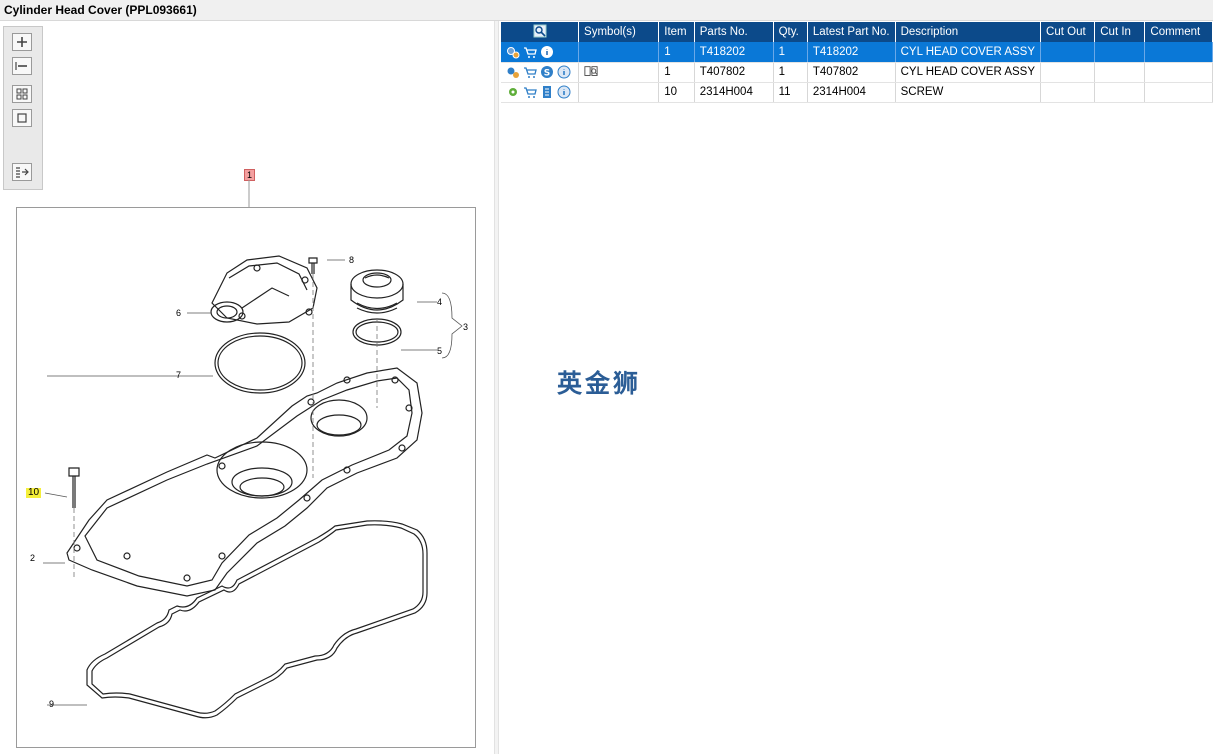 Image resolution: width=1213 pixels, height=754 pixels. What do you see at coordinates (23, 108) in the screenshot?
I see `view-toolbar` at bounding box center [23, 108].